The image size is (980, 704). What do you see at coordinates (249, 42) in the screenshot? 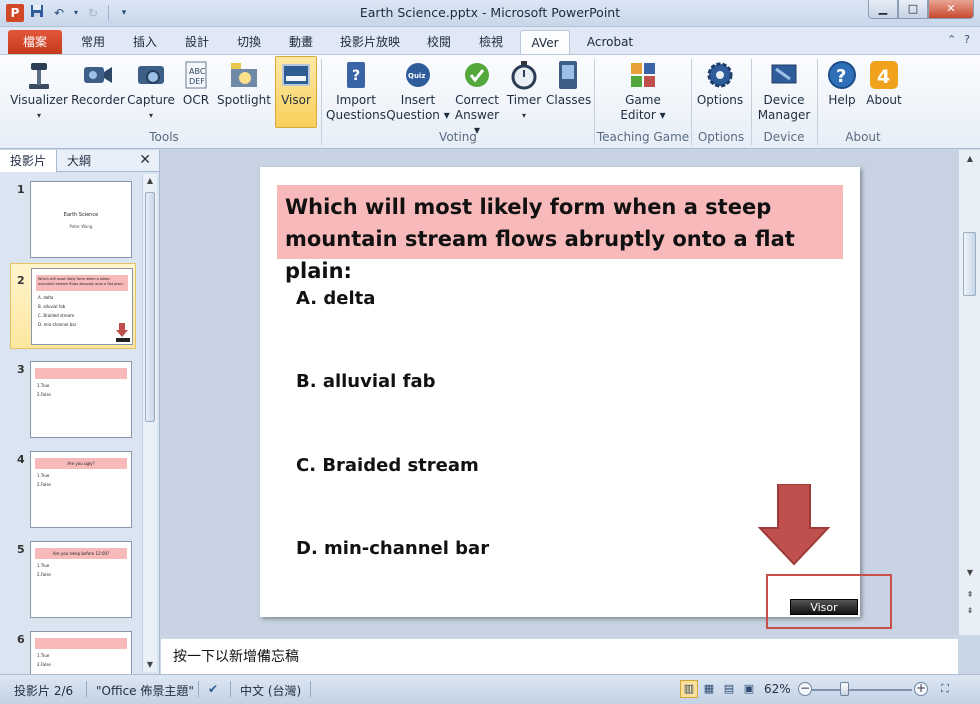
I see `tab-transitions: 切換` at bounding box center [249, 42].